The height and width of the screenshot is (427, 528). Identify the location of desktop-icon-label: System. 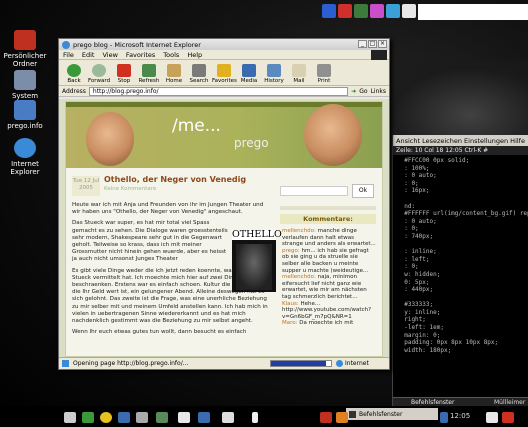
(25, 96).